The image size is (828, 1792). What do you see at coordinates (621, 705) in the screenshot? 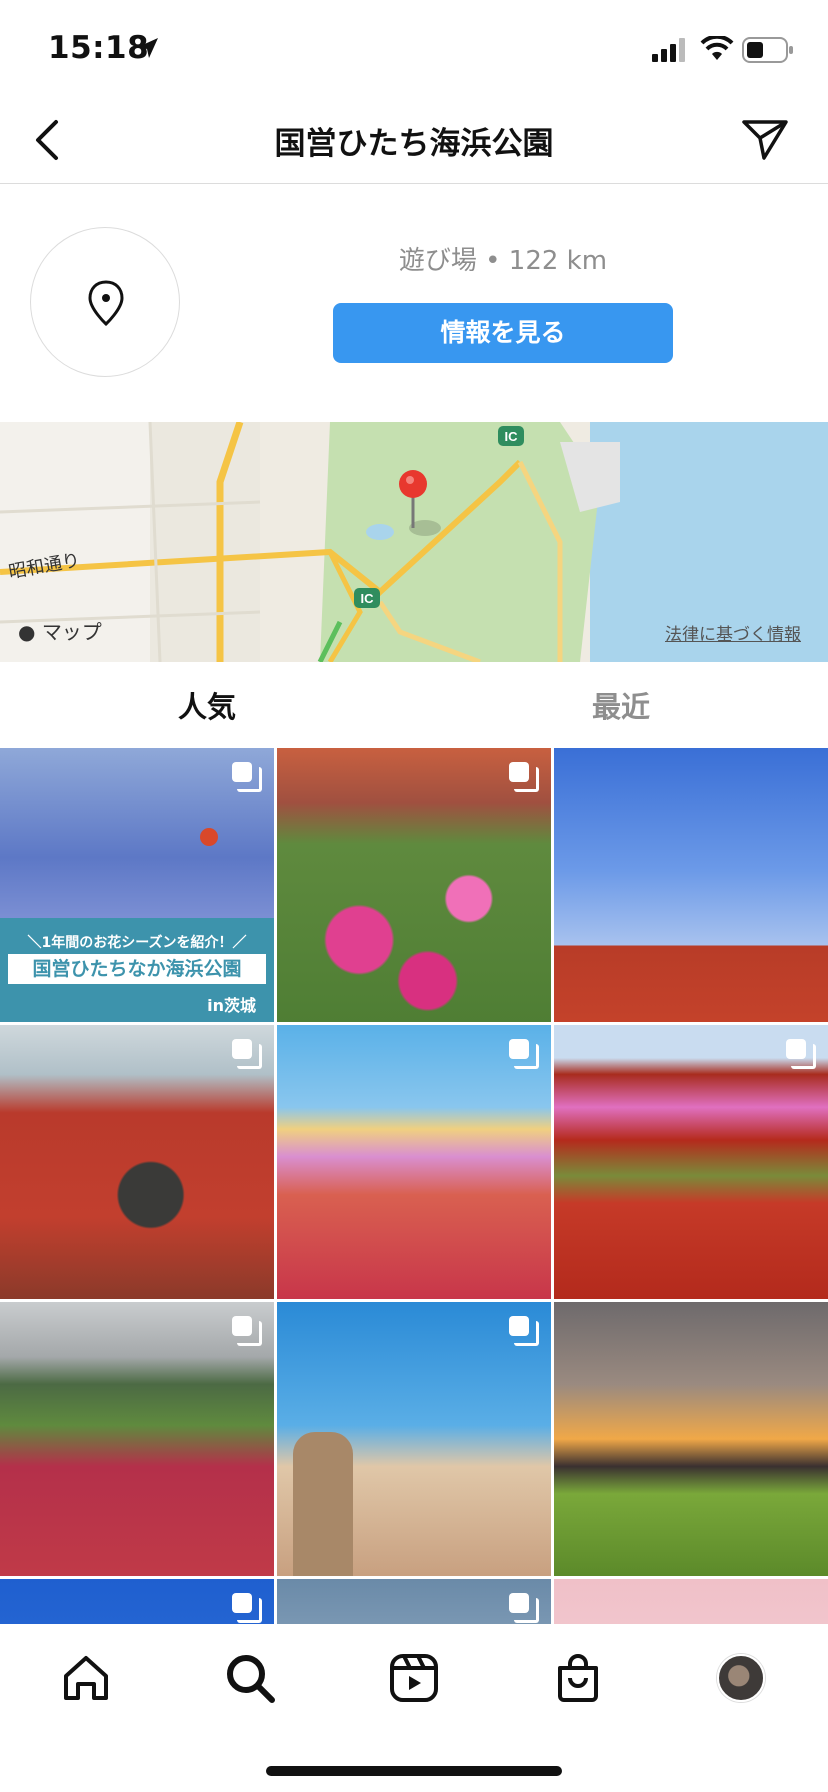
I see `tab-recent: 最近` at bounding box center [621, 705].